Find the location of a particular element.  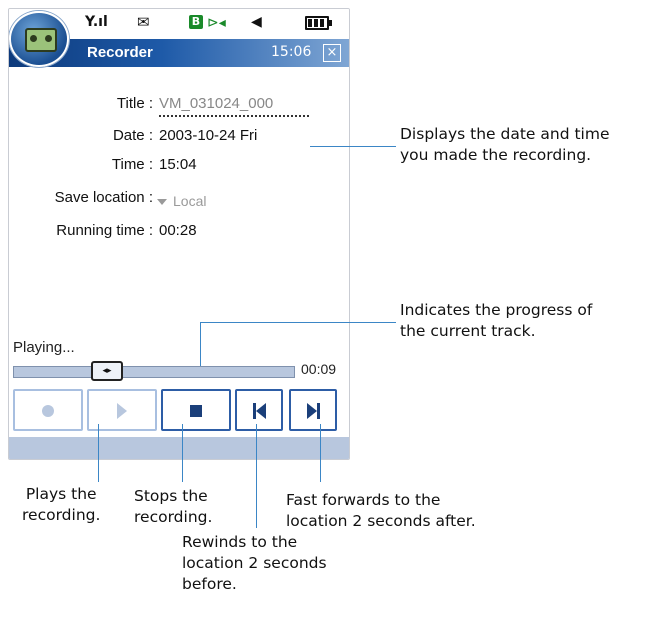

record-button is located at coordinates (48, 410).